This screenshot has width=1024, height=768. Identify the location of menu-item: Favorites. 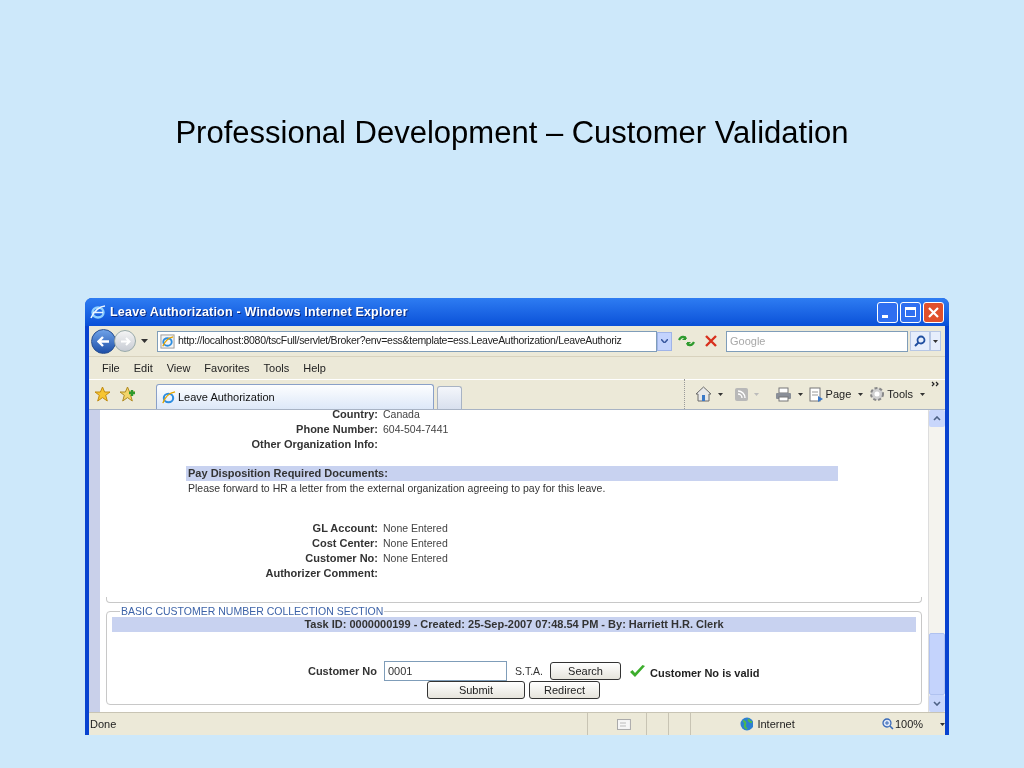
(227, 368).